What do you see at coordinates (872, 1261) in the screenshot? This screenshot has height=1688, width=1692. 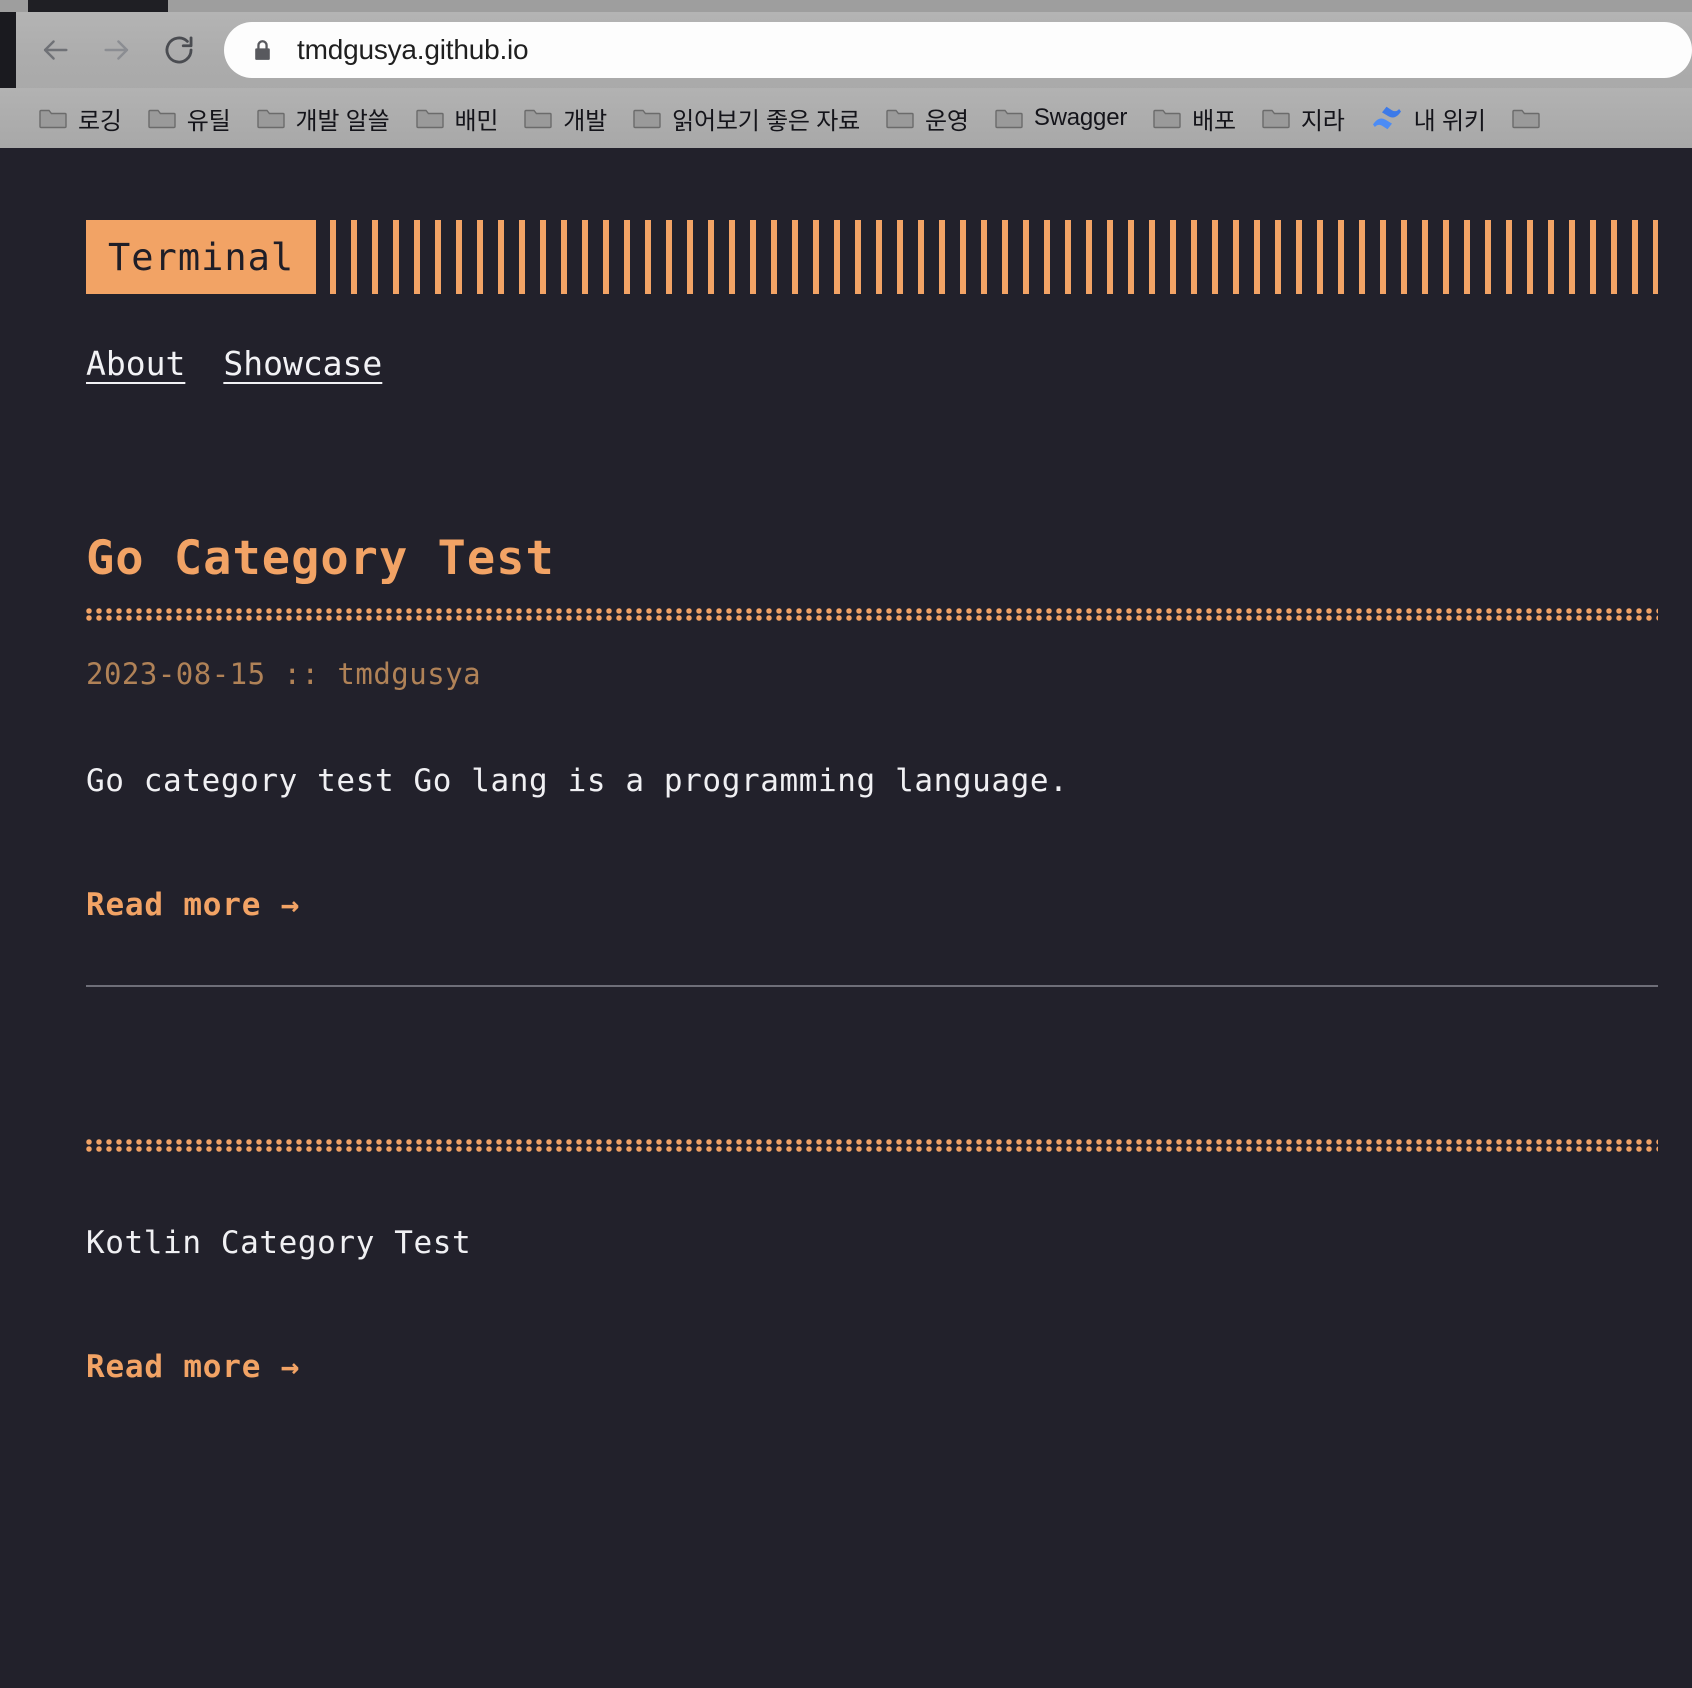 I see `post-item: Kotlin Category Test Read more →` at bounding box center [872, 1261].